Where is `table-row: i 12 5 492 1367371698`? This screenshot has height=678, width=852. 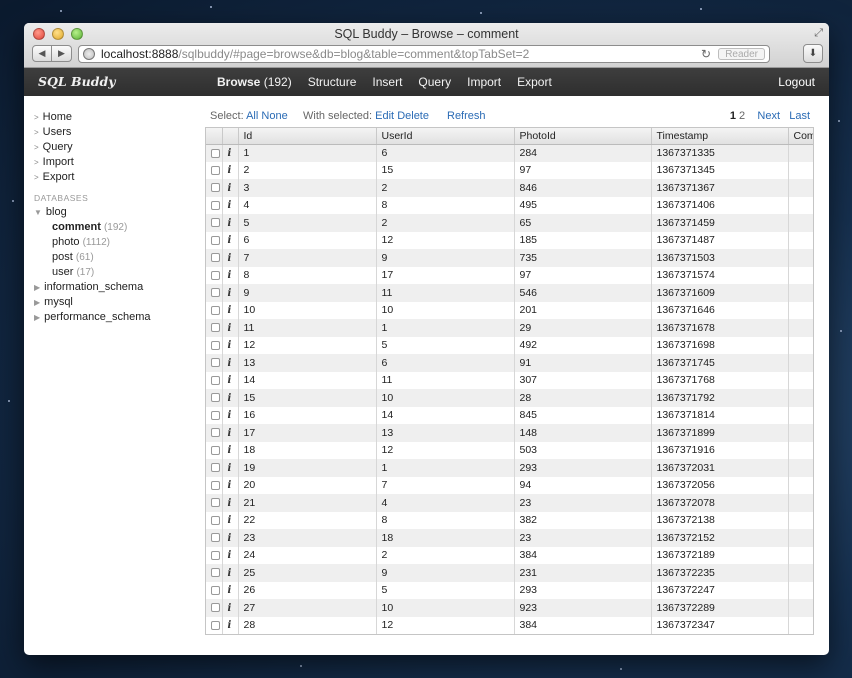
table-row: i 12 5 492 1367371698 is located at coordinates (509, 345).